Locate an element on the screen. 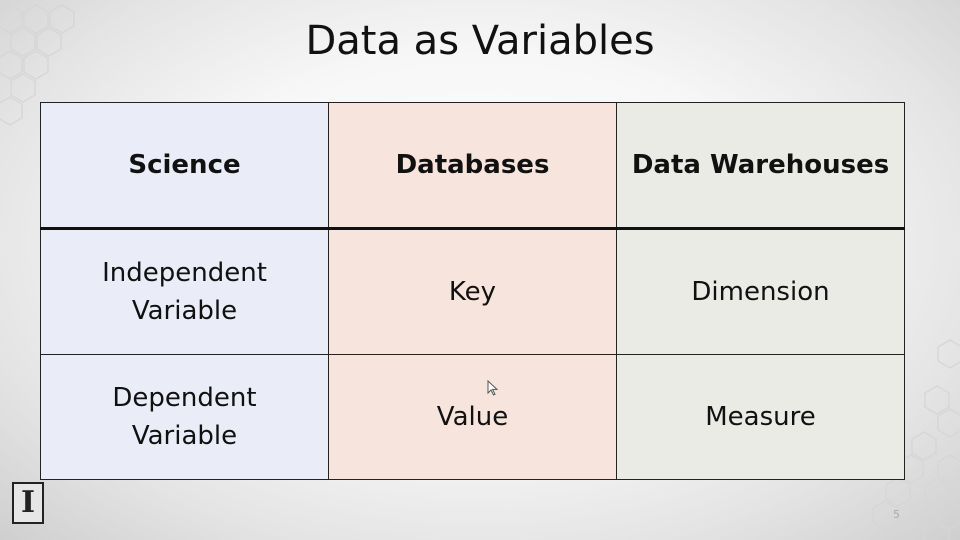 The image size is (960, 540). cell-key: Key is located at coordinates (472, 291).